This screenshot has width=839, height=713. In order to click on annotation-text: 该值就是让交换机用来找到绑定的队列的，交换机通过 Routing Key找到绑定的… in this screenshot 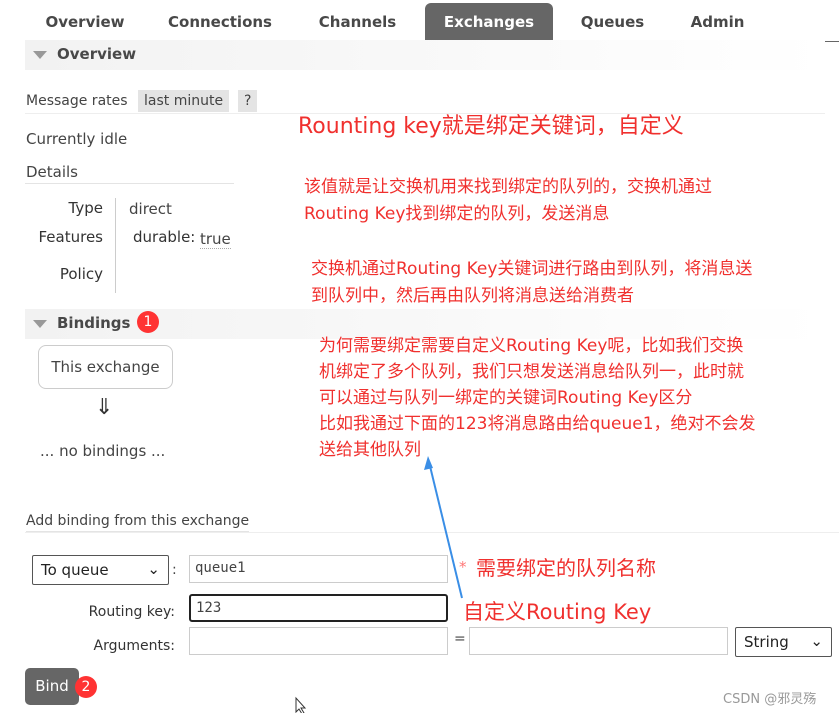, I will do `click(508, 201)`.